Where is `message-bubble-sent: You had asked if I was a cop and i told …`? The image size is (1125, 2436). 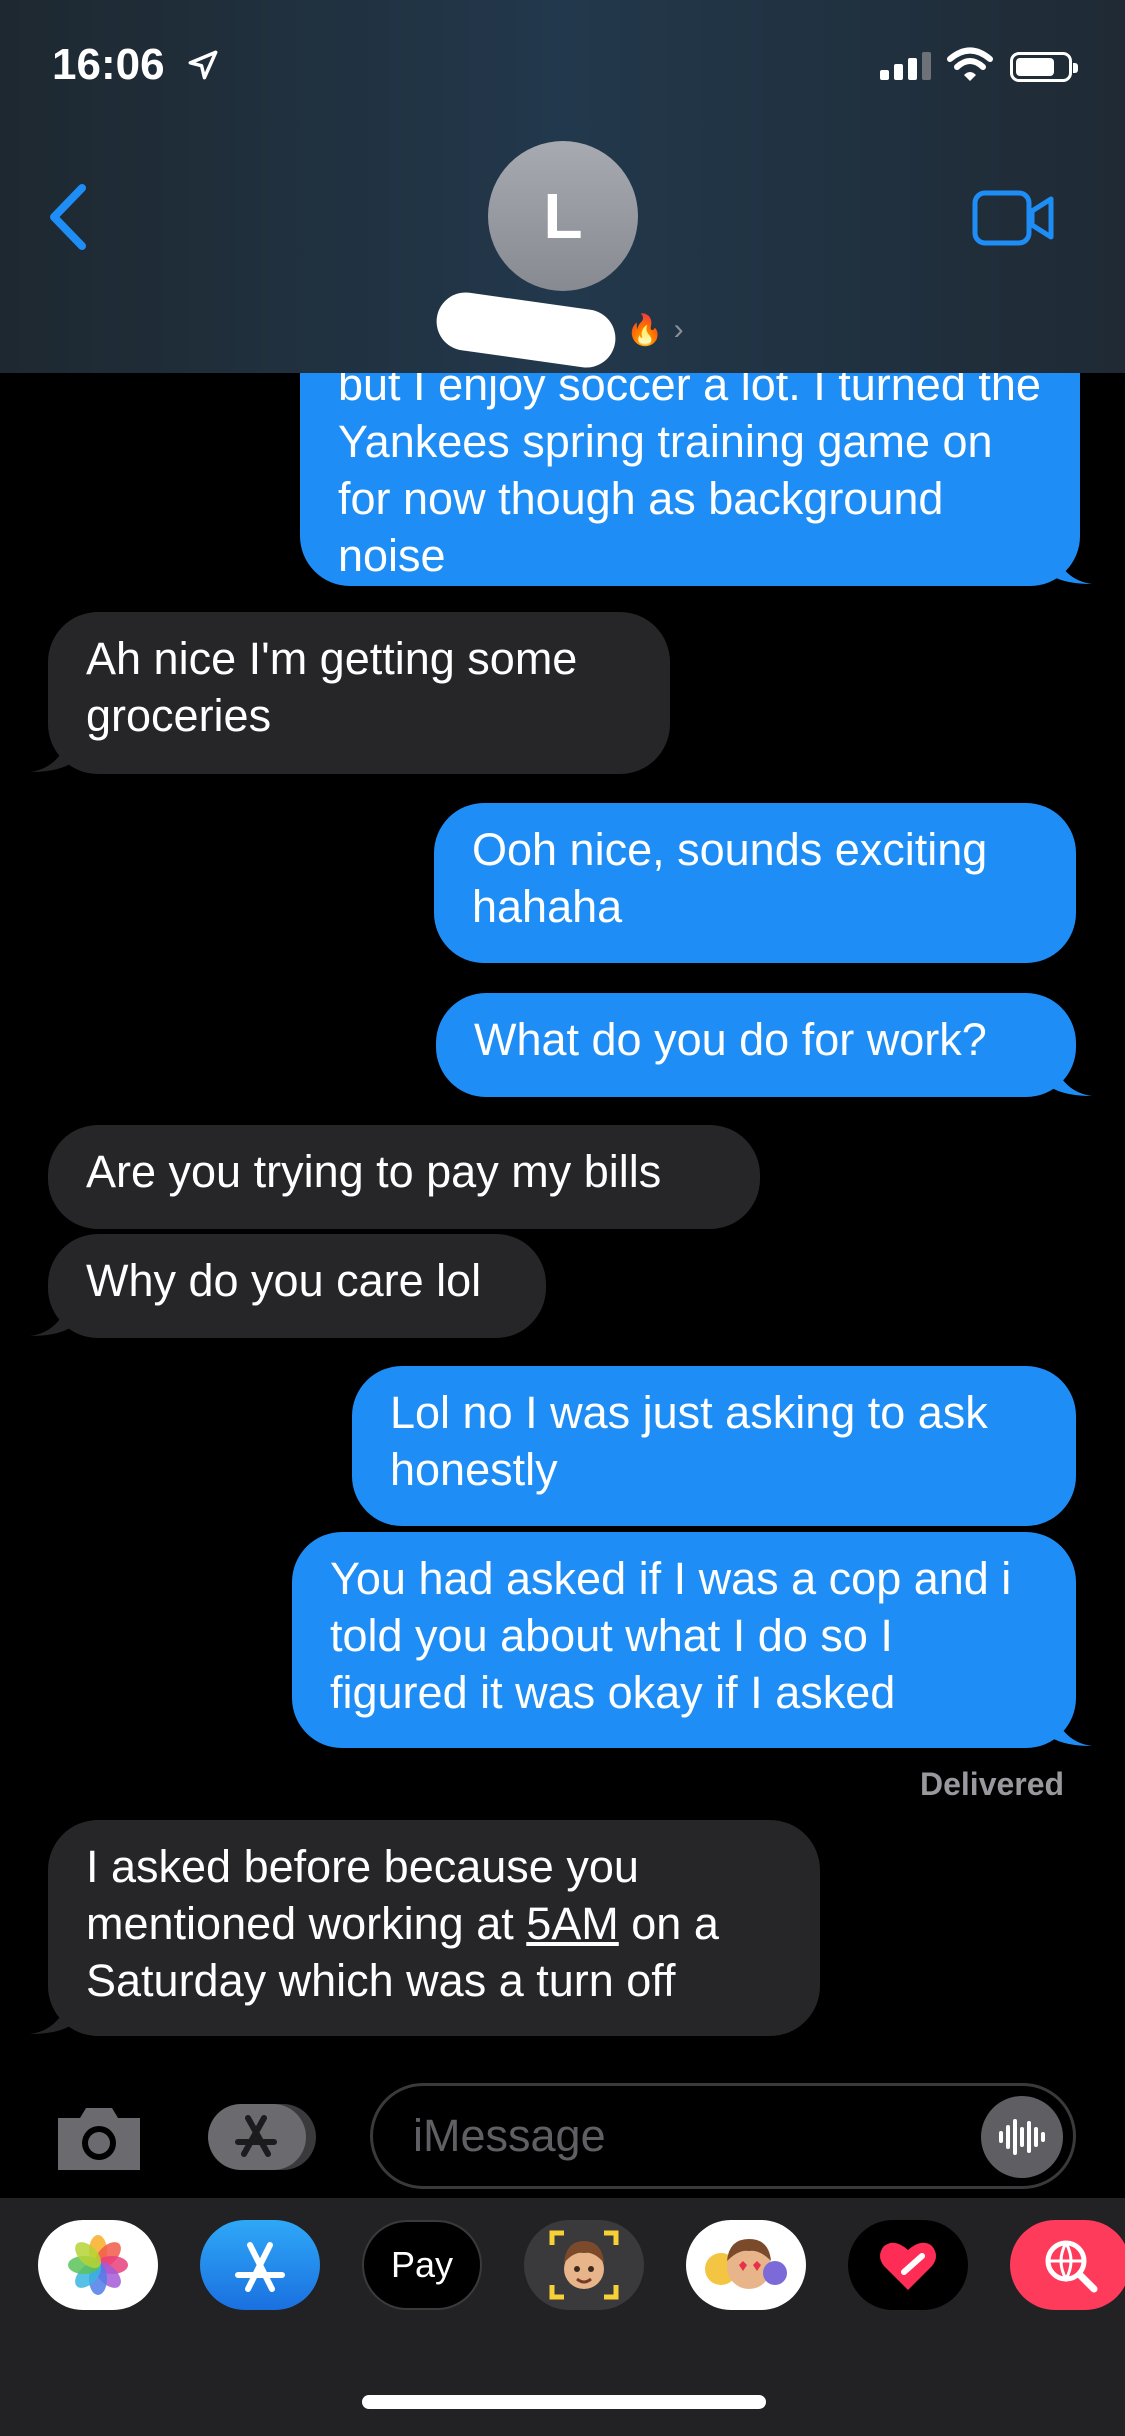 message-bubble-sent: You had asked if I was a cop and i told … is located at coordinates (684, 1640).